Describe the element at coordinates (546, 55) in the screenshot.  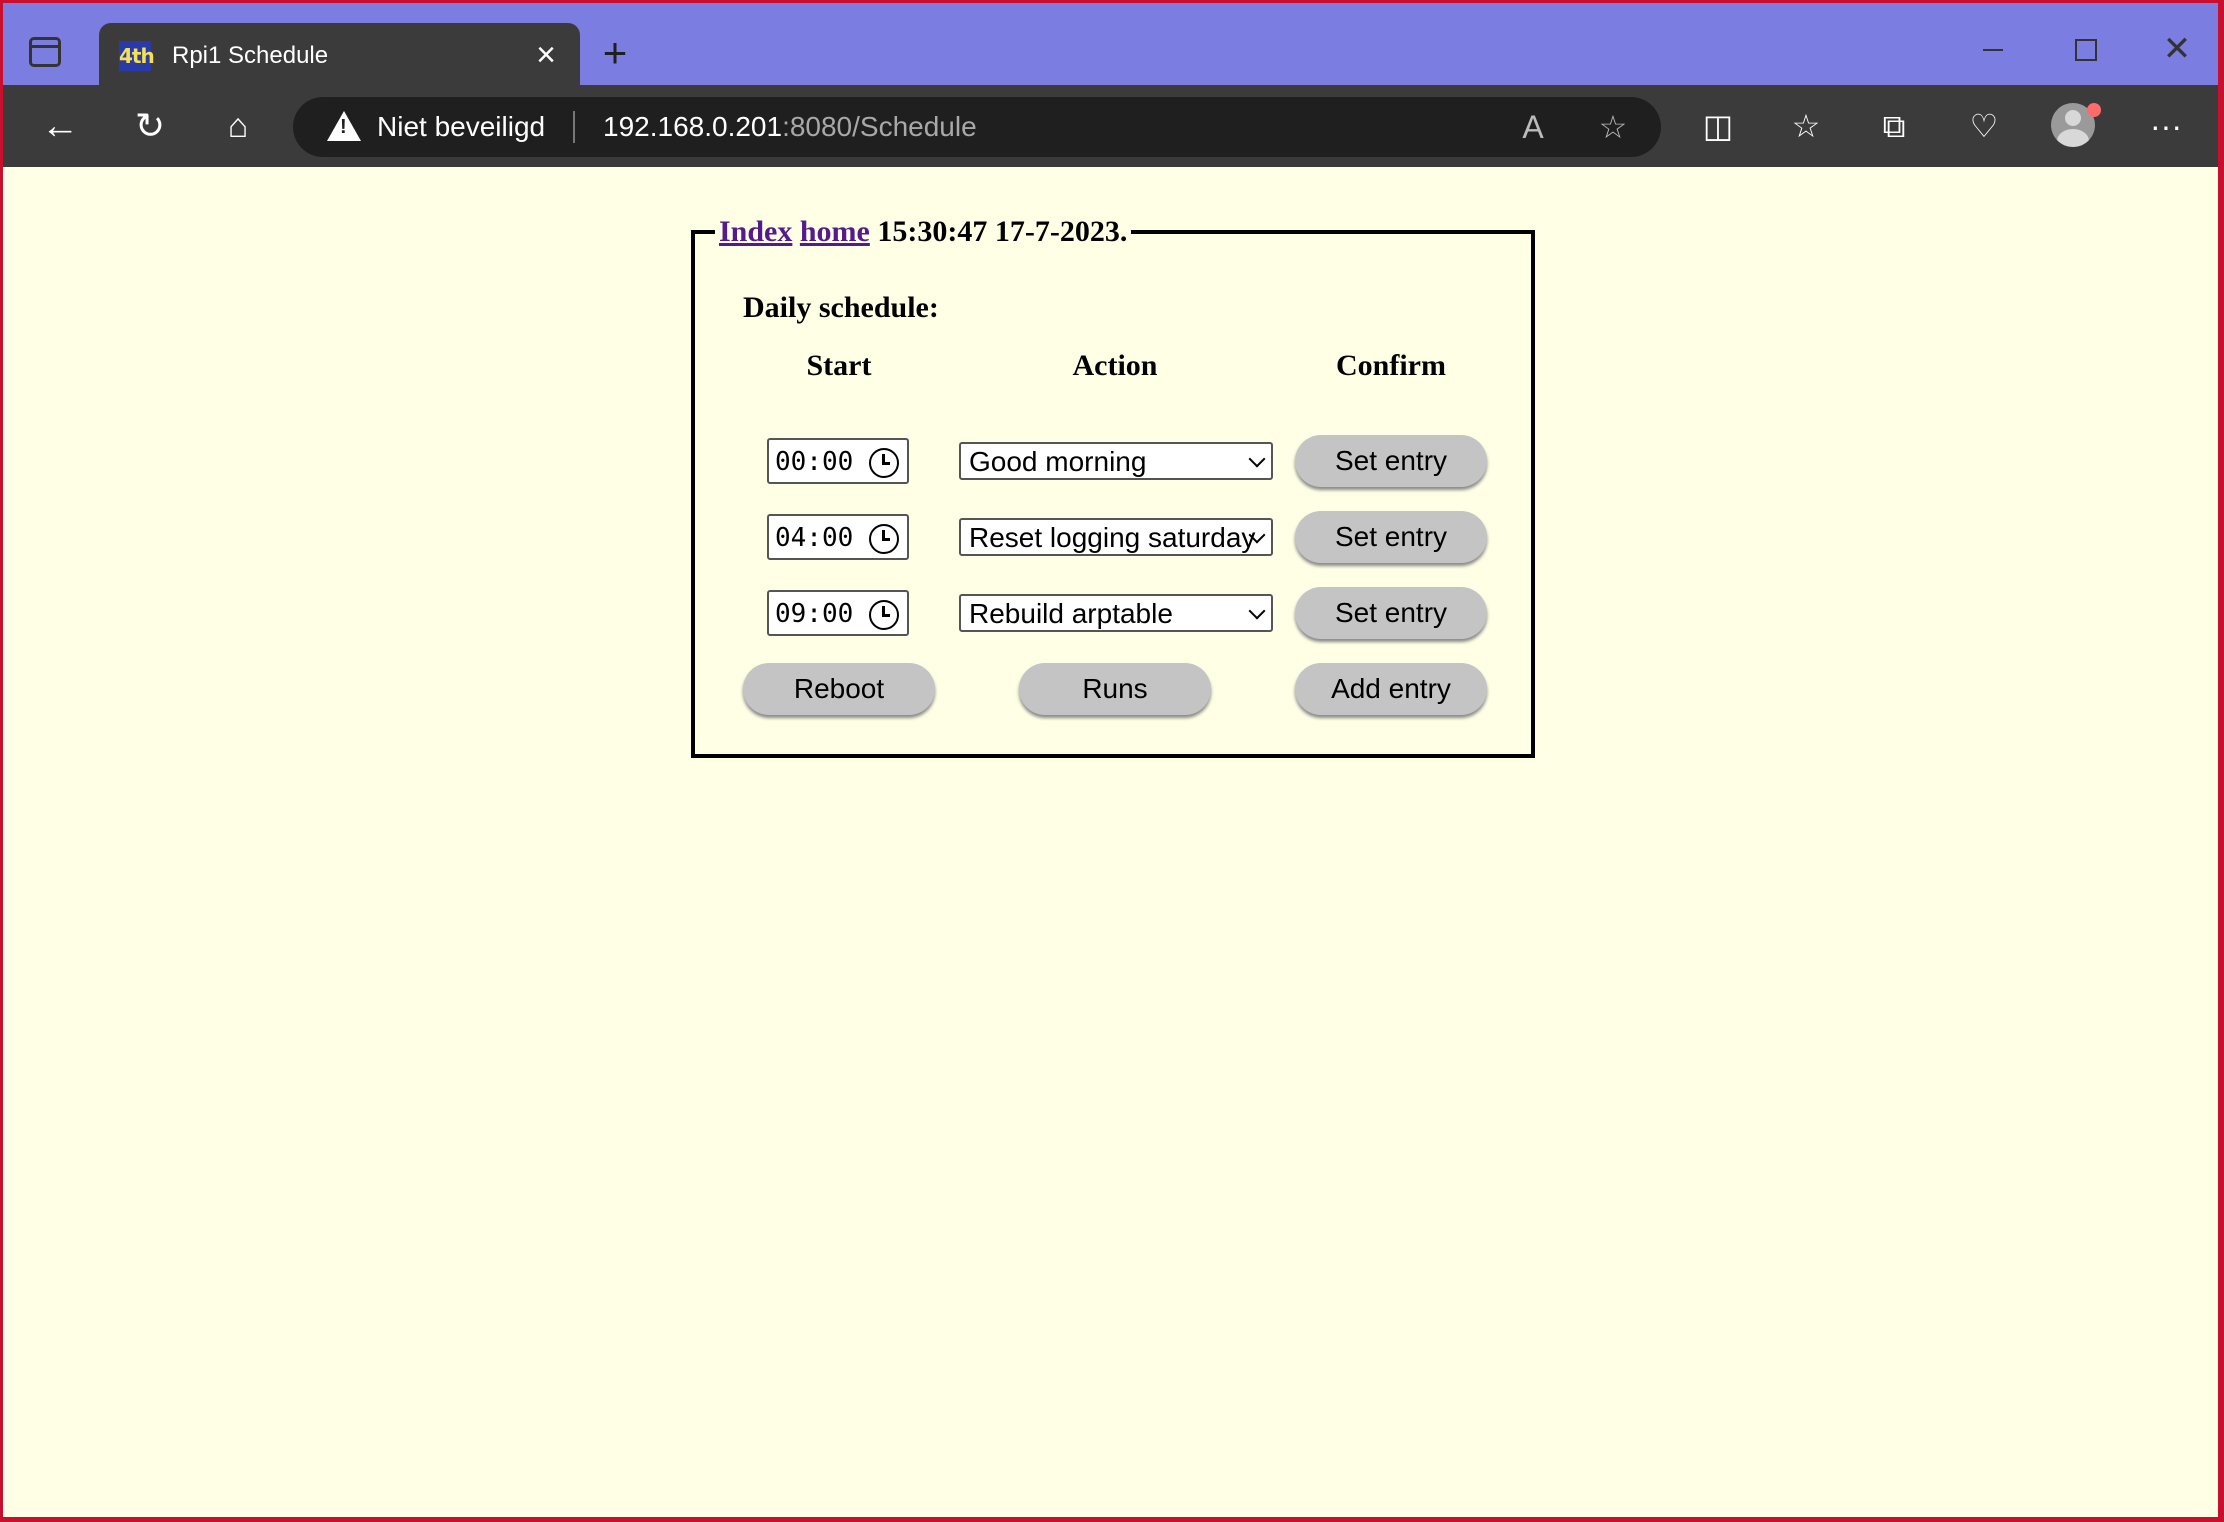
I see `close-tab-icon: ×` at that location.